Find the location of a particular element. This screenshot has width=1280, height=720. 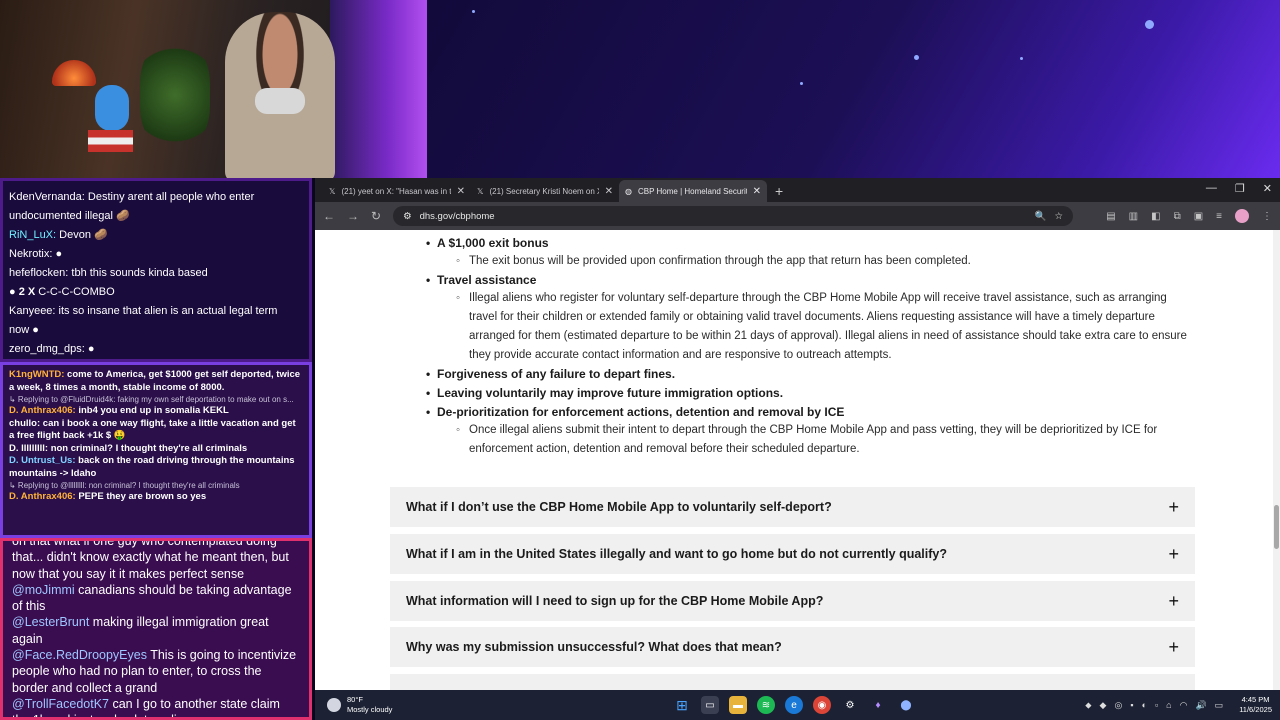

app-icon: ♦ is located at coordinates (878, 705).